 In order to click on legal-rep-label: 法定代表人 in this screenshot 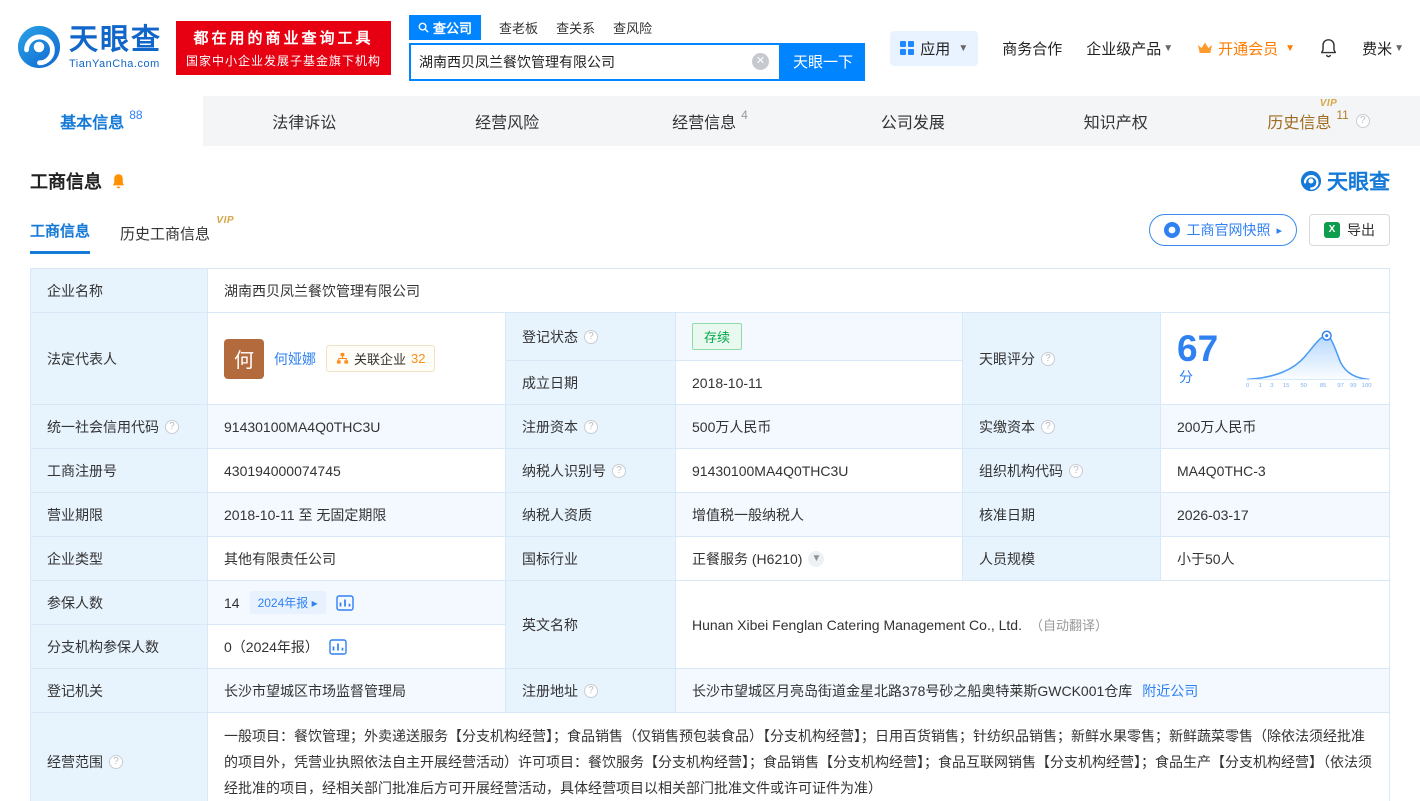, I will do `click(119, 358)`.